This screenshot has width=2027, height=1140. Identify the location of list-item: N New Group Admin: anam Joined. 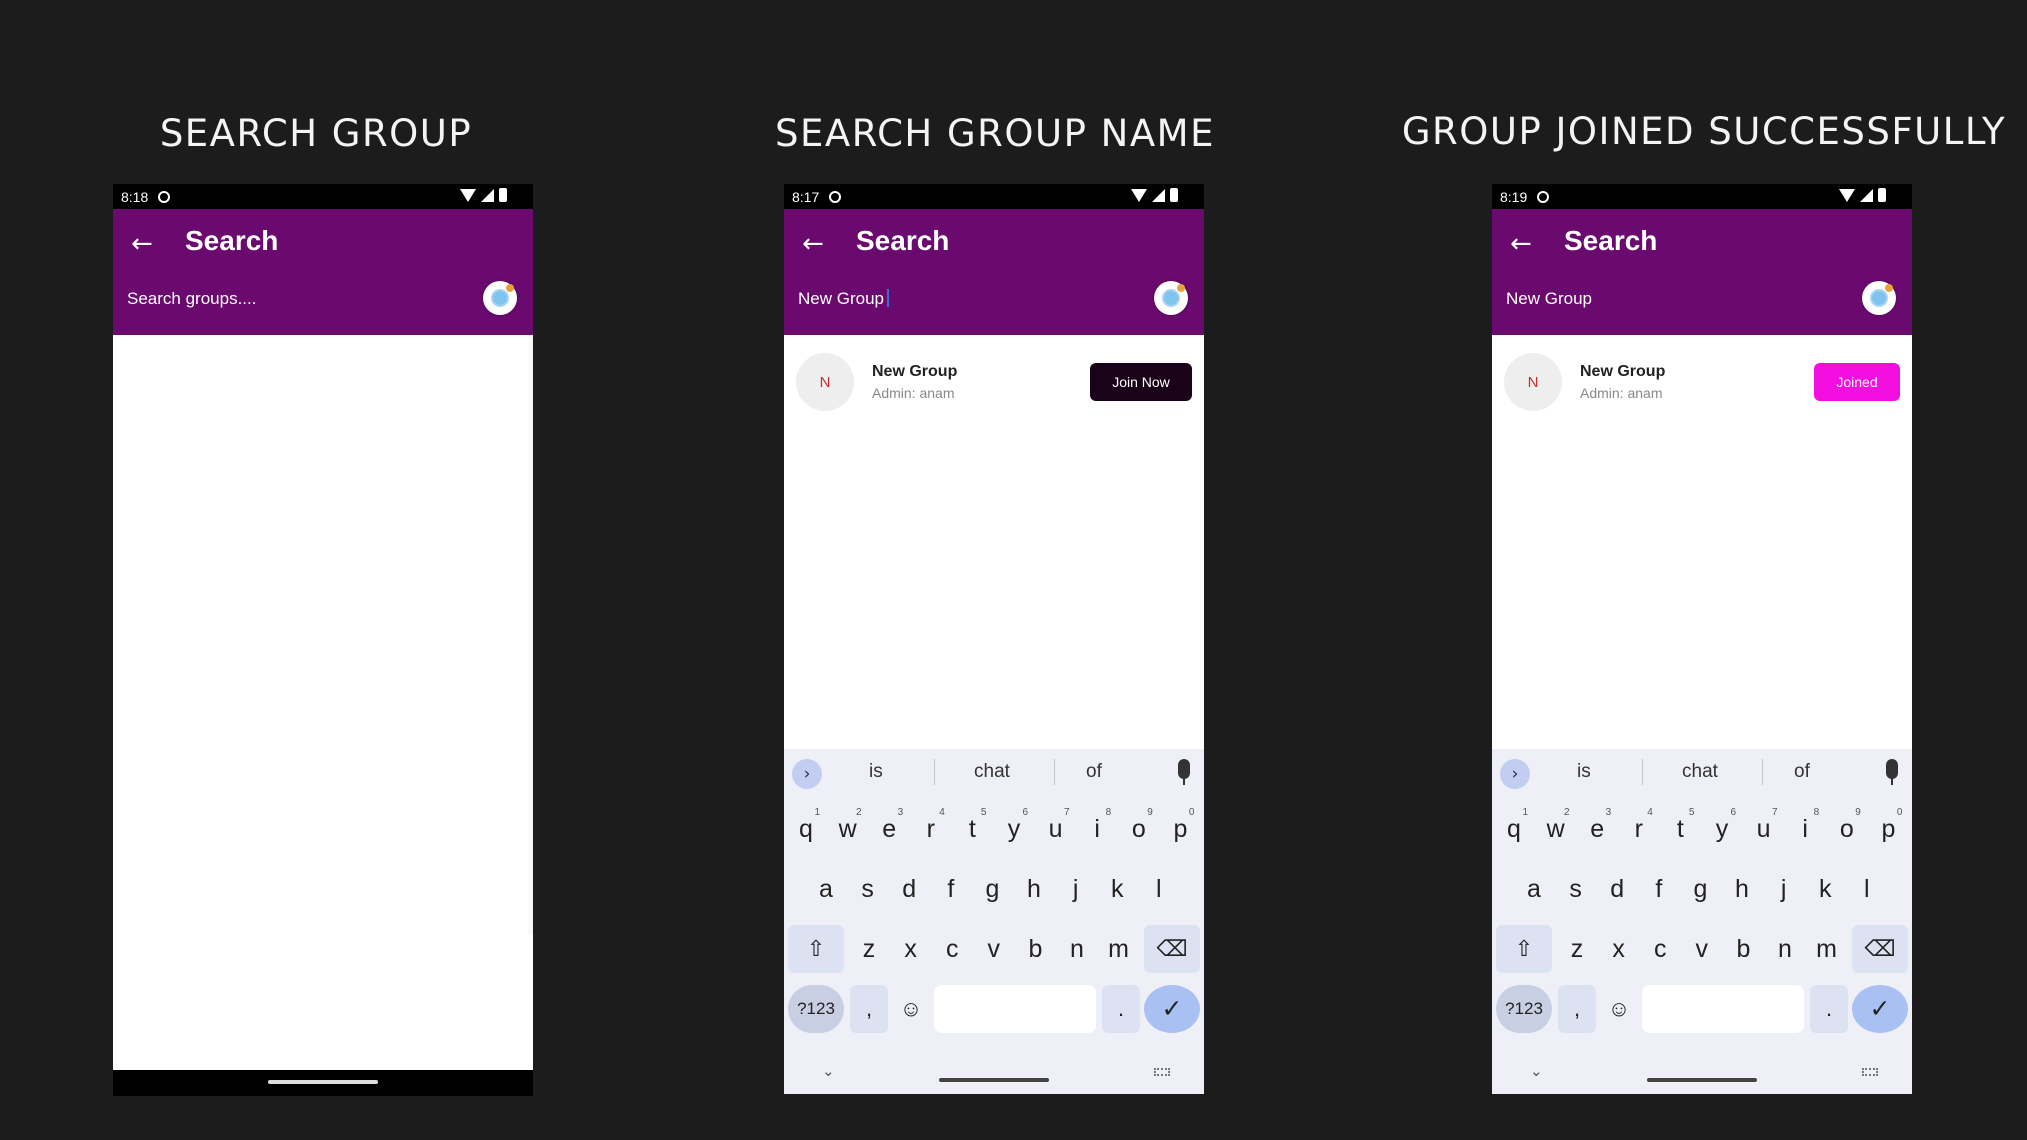
(1702, 382).